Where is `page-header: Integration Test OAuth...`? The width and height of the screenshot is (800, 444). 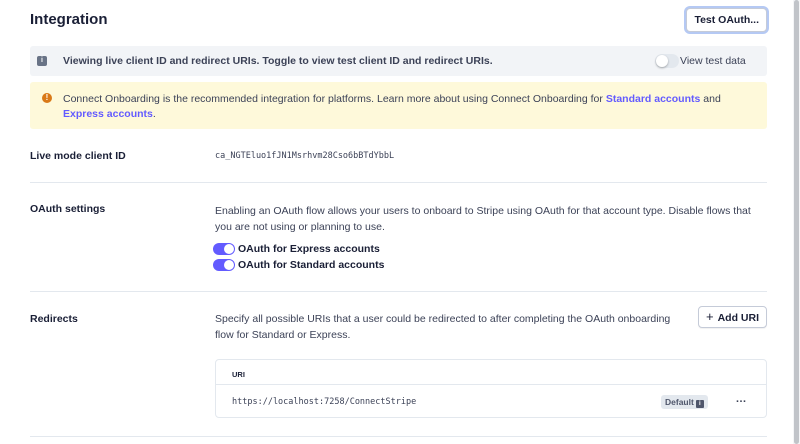 page-header: Integration Test OAuth... is located at coordinates (398, 21).